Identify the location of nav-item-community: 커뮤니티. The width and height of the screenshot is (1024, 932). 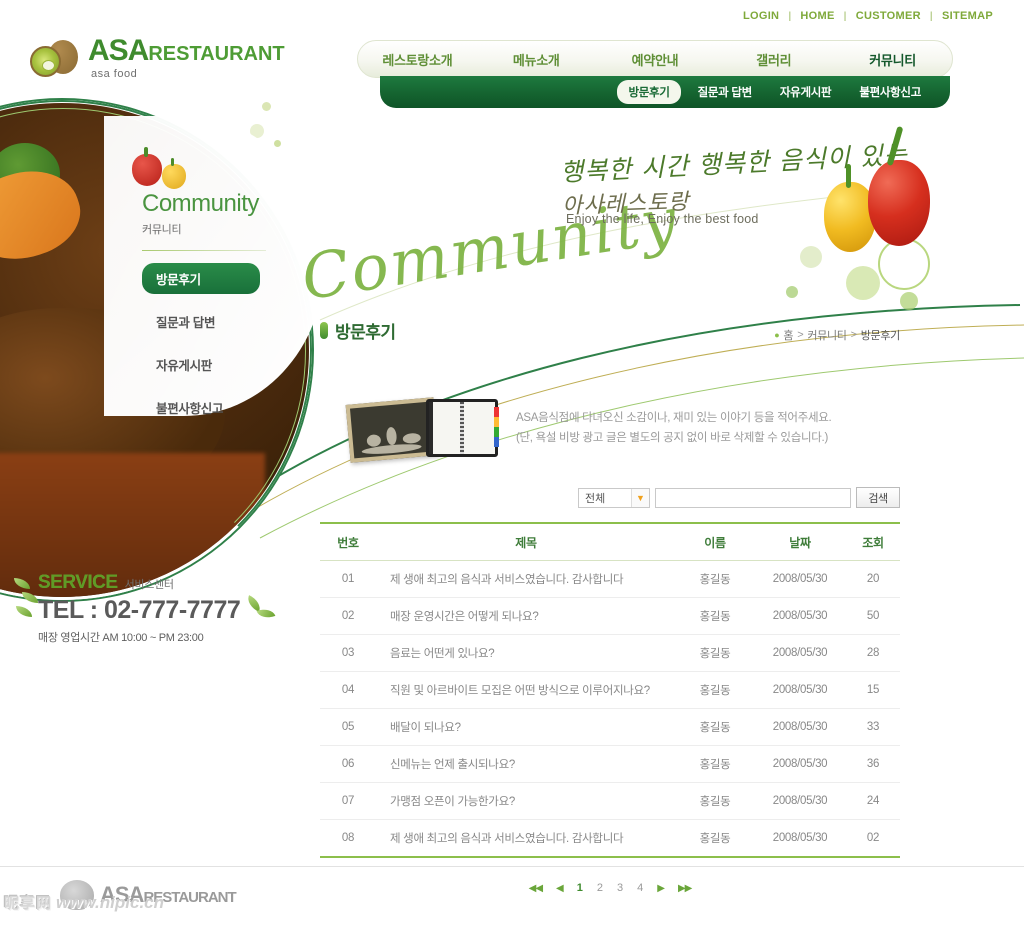
(892, 59).